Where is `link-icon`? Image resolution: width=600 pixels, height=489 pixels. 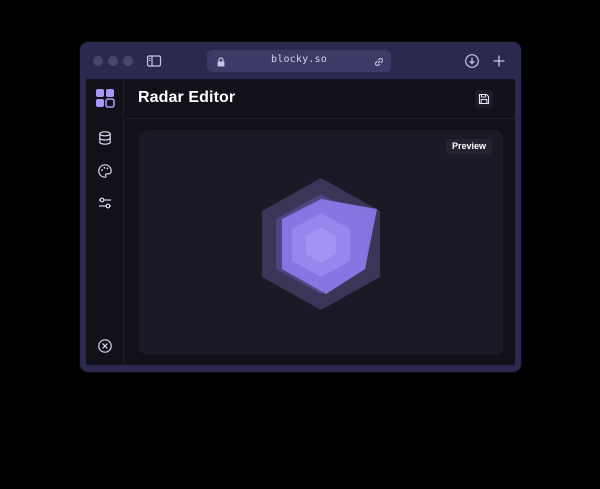 link-icon is located at coordinates (379, 61).